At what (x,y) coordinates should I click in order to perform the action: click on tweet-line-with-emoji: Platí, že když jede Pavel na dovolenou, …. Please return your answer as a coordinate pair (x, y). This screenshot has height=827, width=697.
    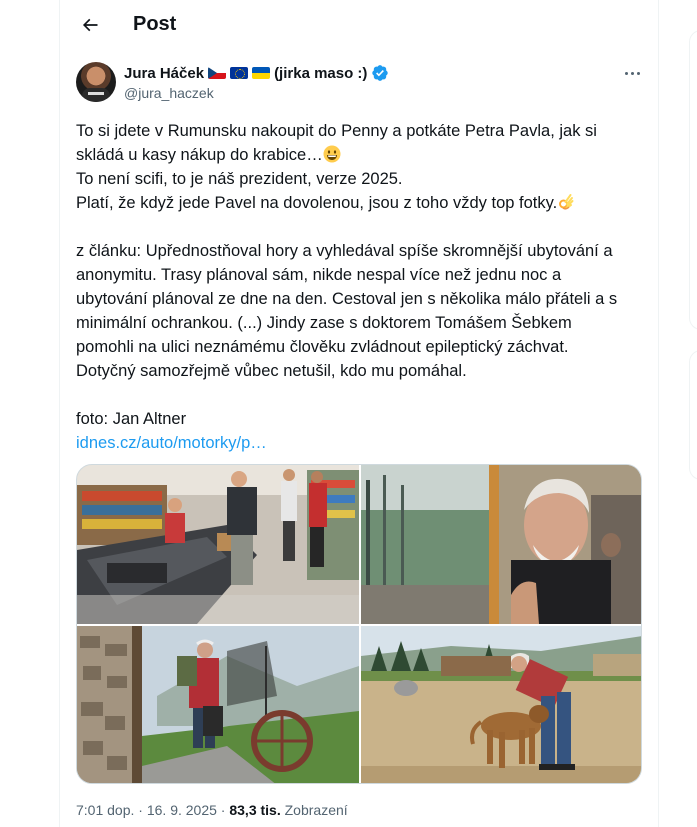
    Looking at the image, I should click on (361, 203).